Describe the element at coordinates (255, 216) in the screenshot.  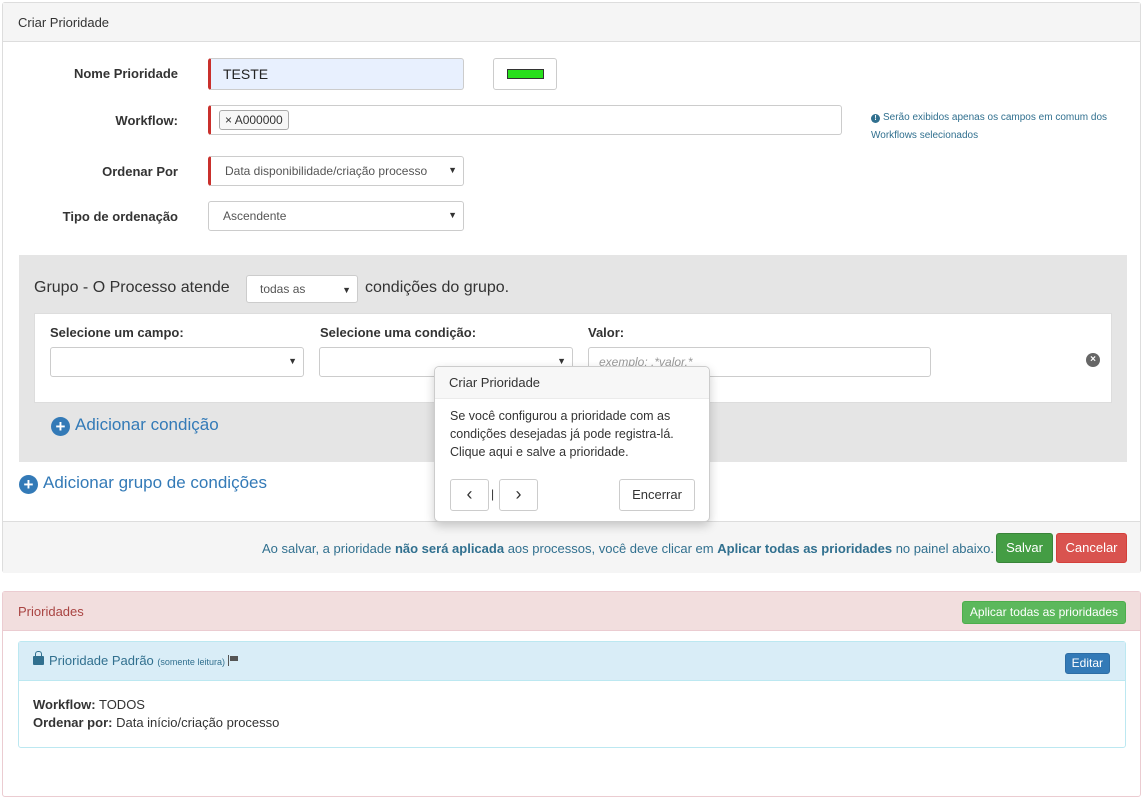
I see `order-type-value: Ascendente` at that location.